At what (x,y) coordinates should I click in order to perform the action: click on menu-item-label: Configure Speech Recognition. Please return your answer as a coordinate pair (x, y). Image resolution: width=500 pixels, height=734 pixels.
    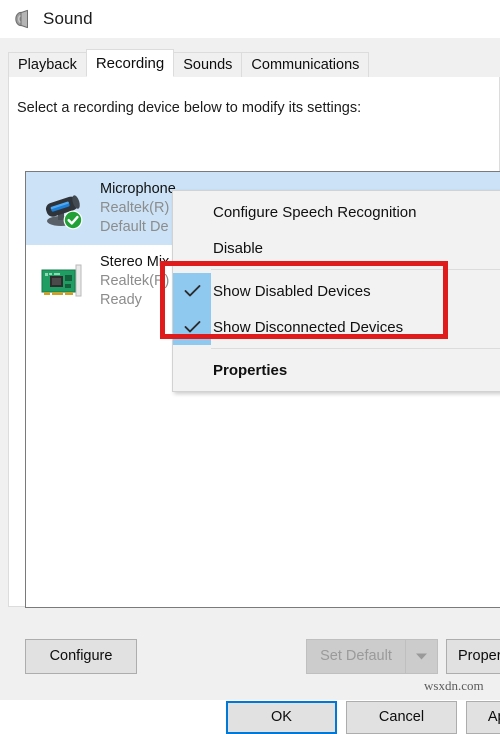
    Looking at the image, I should click on (315, 212).